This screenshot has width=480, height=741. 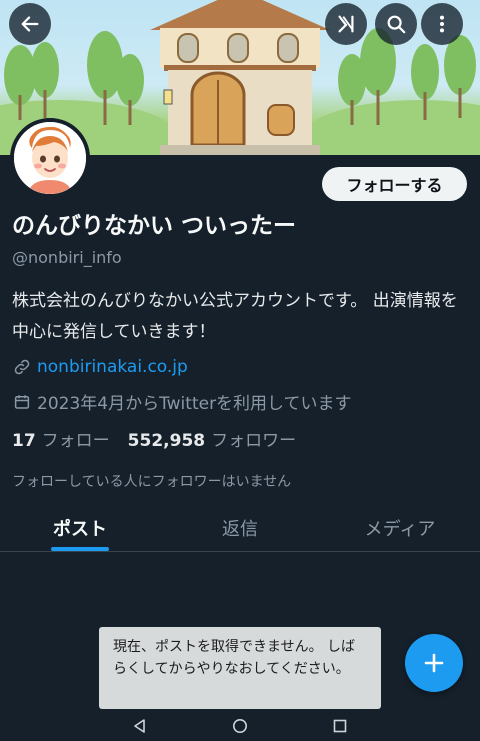 I want to click on profile-bio: 株式会社のんびりなかい公式アカウントです。 出演情報を中心に発信していきます！, so click(x=235, y=316).